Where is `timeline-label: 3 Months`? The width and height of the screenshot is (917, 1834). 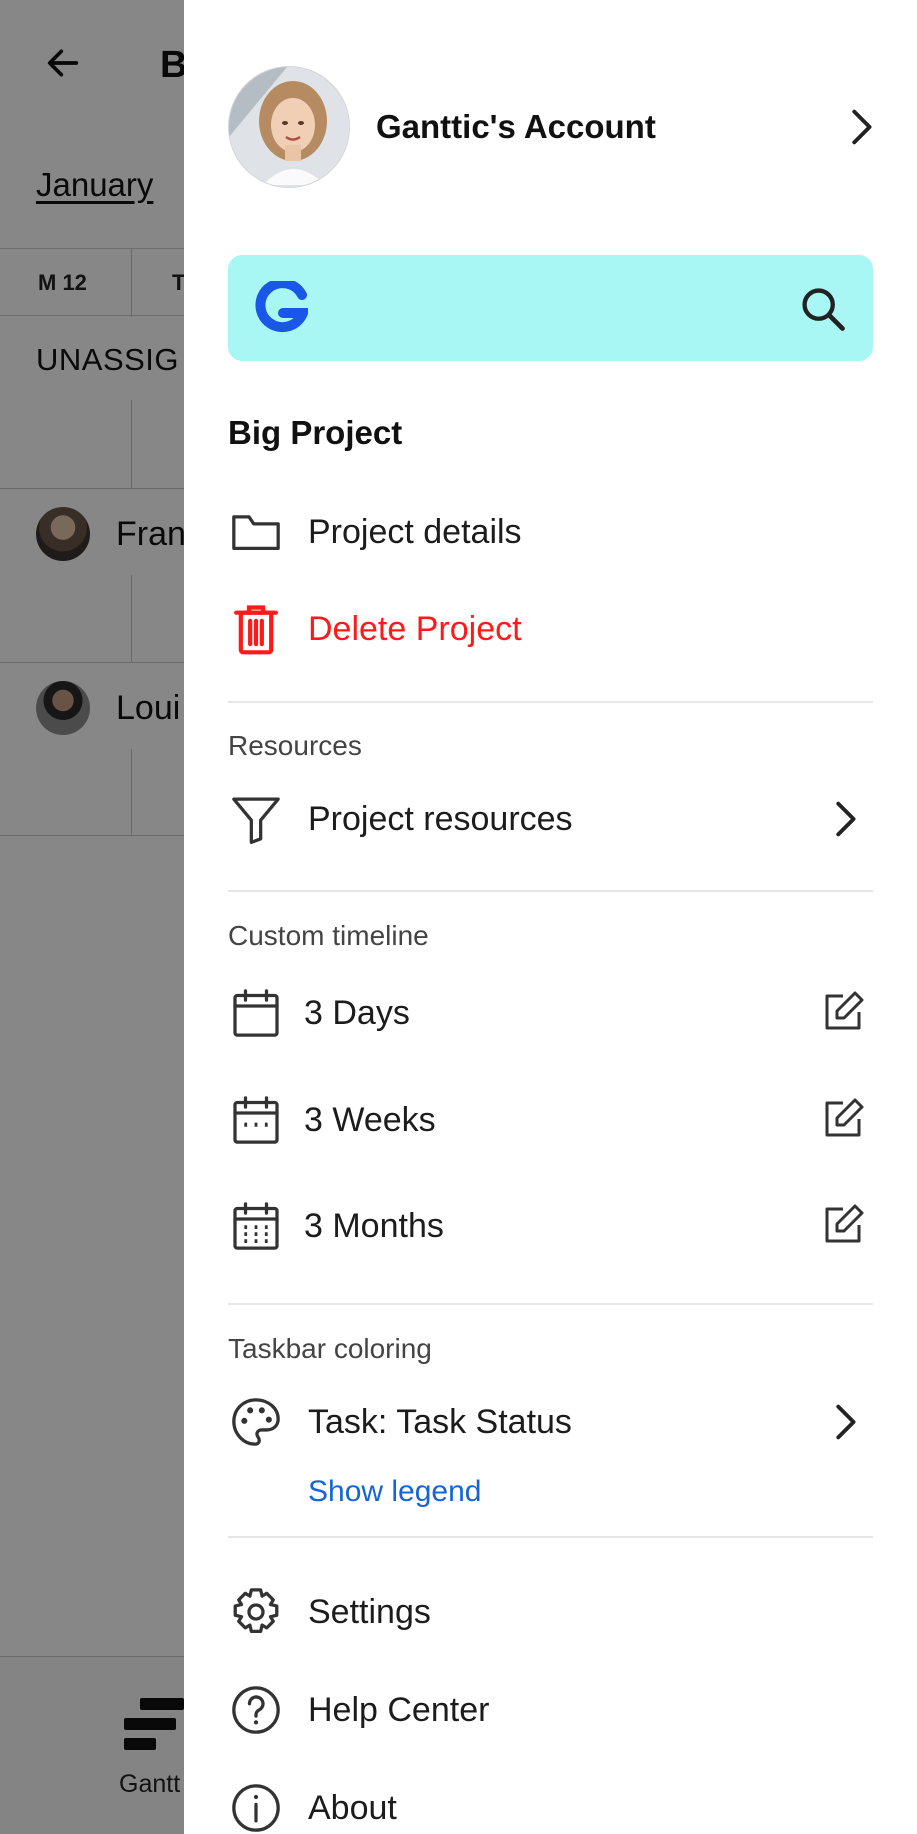 timeline-label: 3 Months is located at coordinates (374, 1225).